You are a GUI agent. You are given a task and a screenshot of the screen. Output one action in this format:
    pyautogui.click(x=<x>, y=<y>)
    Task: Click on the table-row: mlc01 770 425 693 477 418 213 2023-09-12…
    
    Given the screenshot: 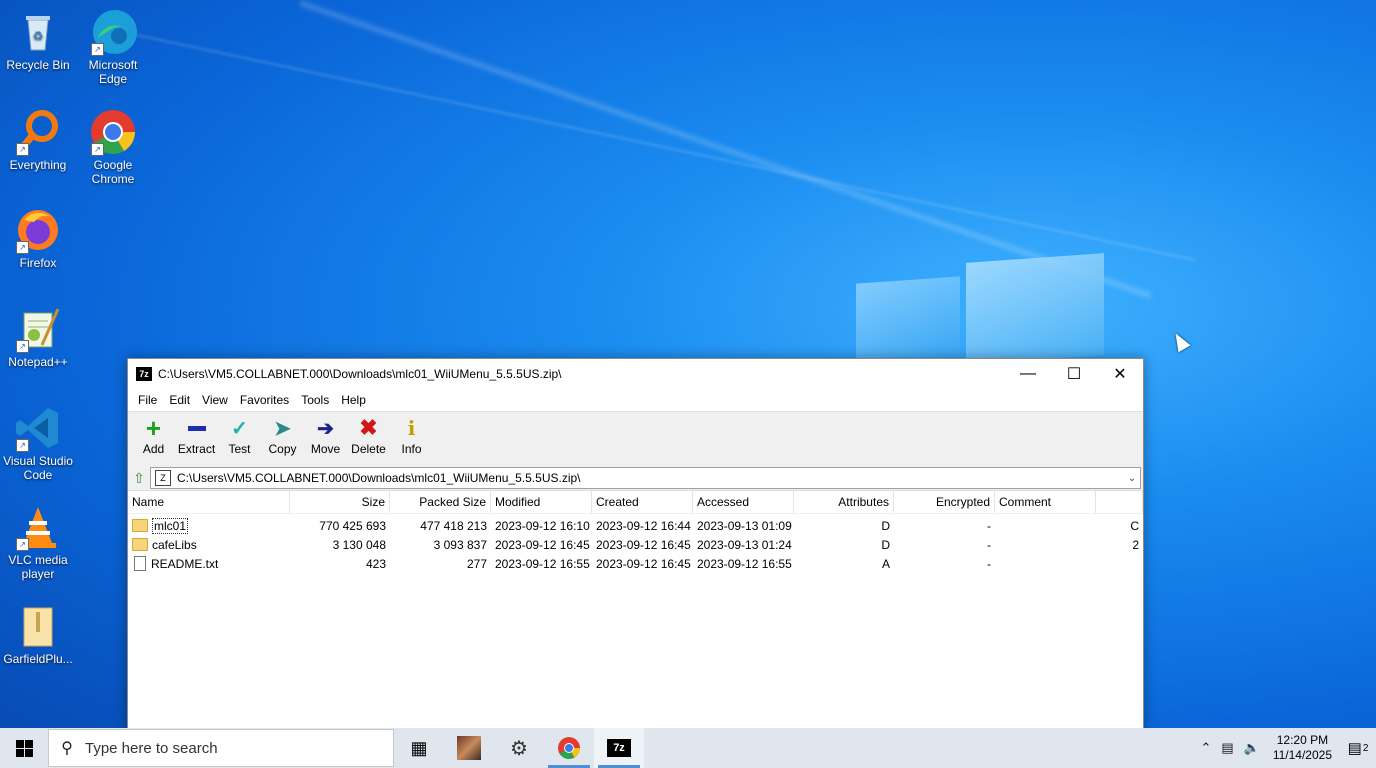 What is the action you would take?
    pyautogui.click(x=635, y=525)
    